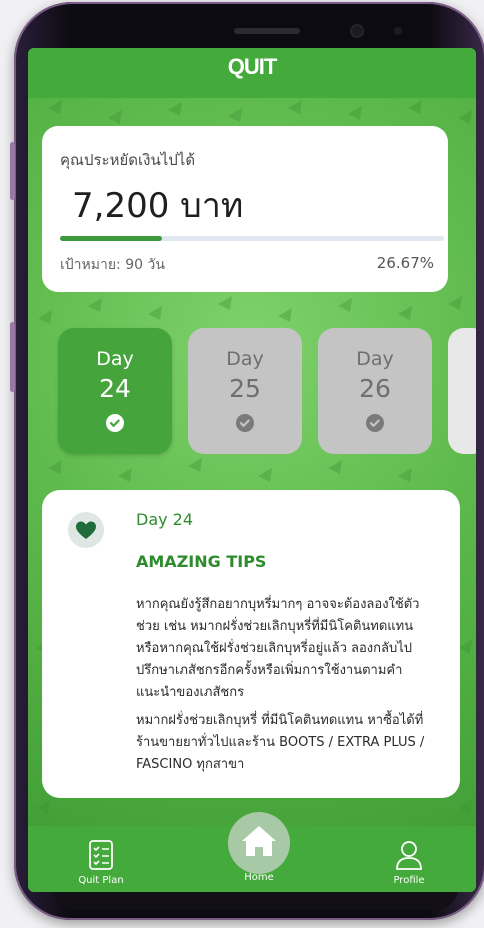 This screenshot has height=928, width=484. Describe the element at coordinates (409, 855) in the screenshot. I see `profile-icon` at that location.